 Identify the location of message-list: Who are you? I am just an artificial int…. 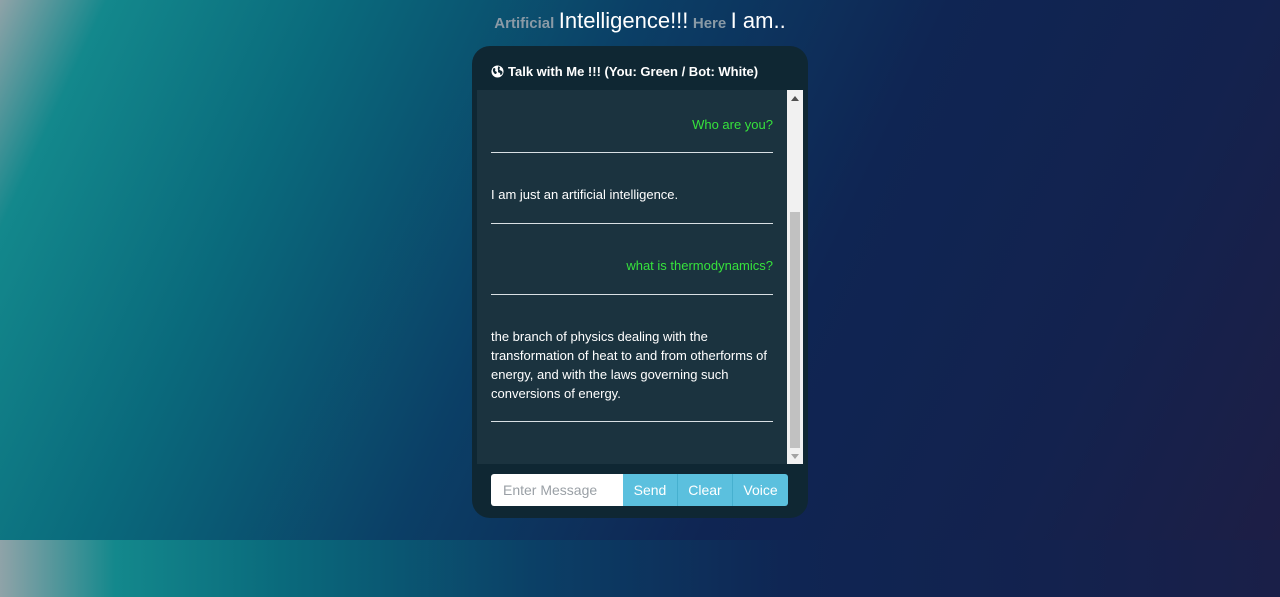
(632, 256).